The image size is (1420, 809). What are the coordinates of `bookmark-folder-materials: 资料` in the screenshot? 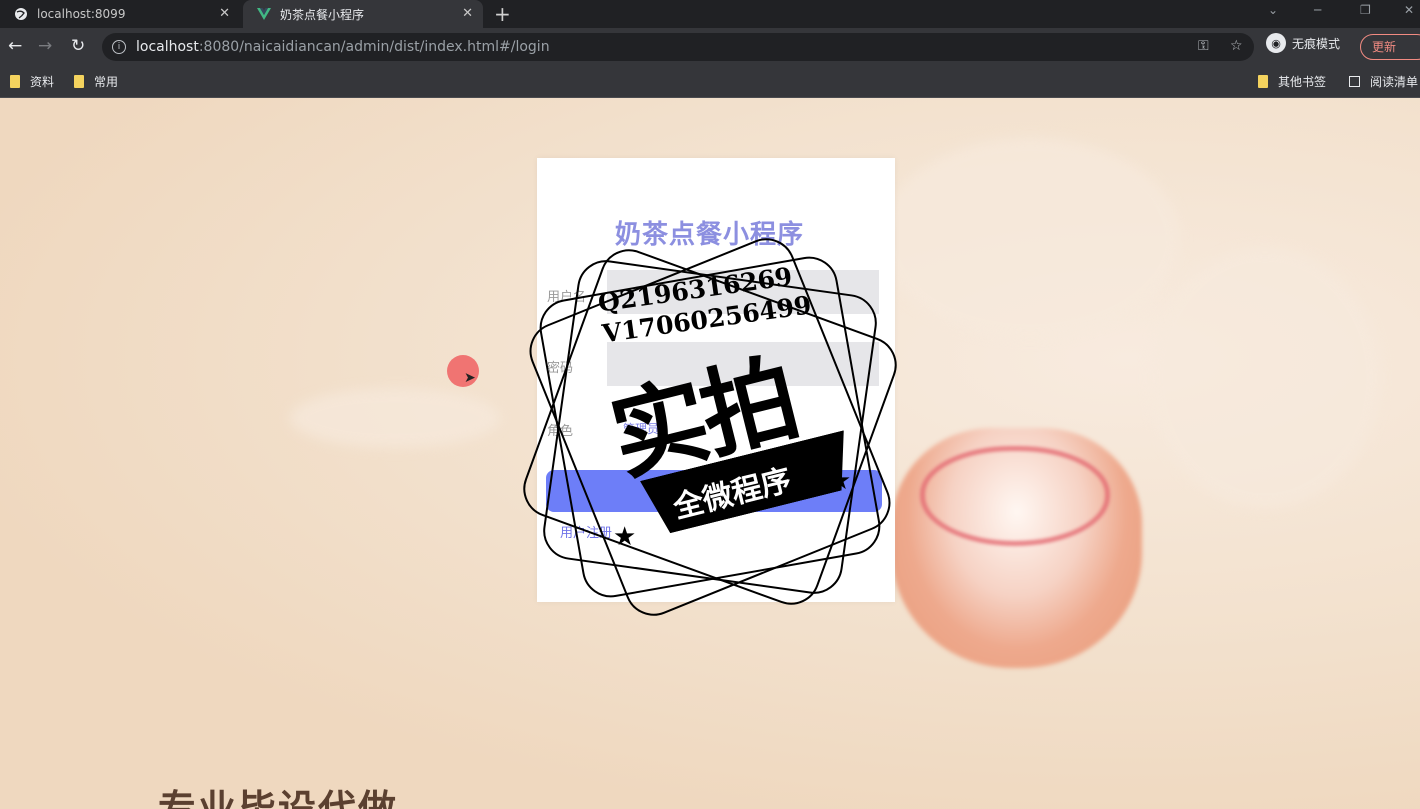 It's located at (32, 81).